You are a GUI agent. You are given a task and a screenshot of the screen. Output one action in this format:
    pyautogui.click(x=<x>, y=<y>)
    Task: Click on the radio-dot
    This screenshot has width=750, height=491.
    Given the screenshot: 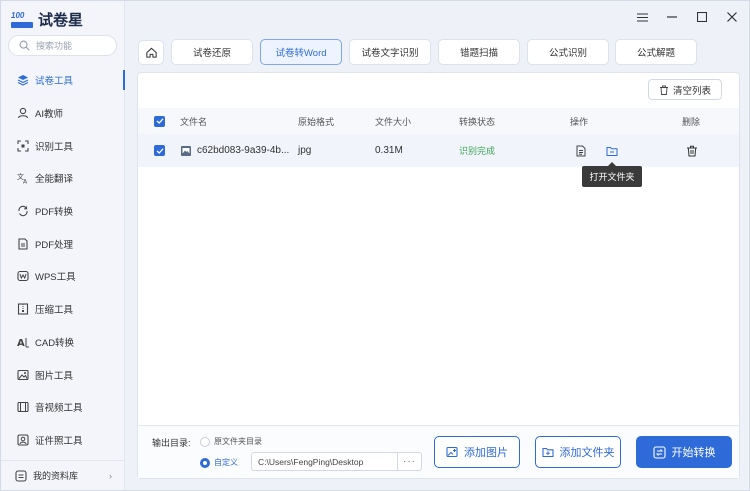 What is the action you would take?
    pyautogui.click(x=205, y=441)
    